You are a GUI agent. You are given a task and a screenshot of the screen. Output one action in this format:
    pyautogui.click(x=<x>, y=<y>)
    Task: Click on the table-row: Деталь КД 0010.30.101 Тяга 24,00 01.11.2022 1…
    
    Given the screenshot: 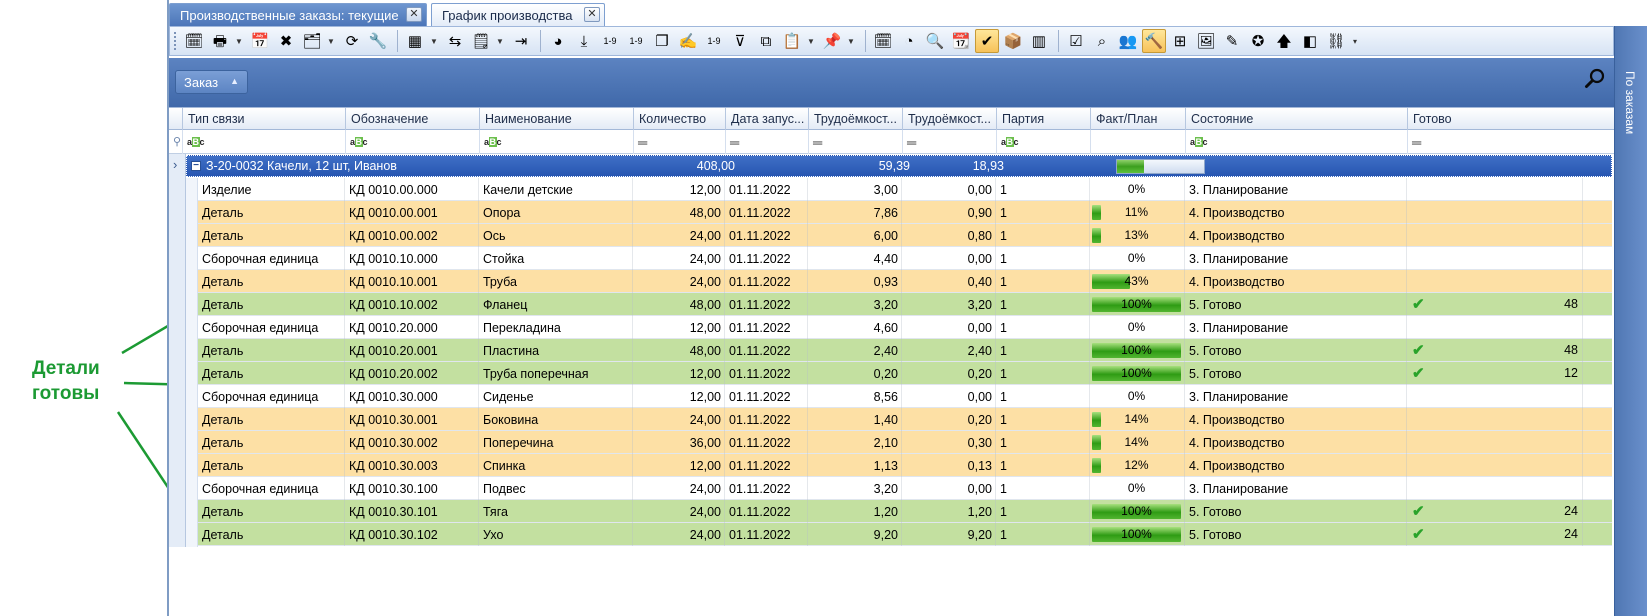 What is the action you would take?
    pyautogui.click(x=905, y=511)
    